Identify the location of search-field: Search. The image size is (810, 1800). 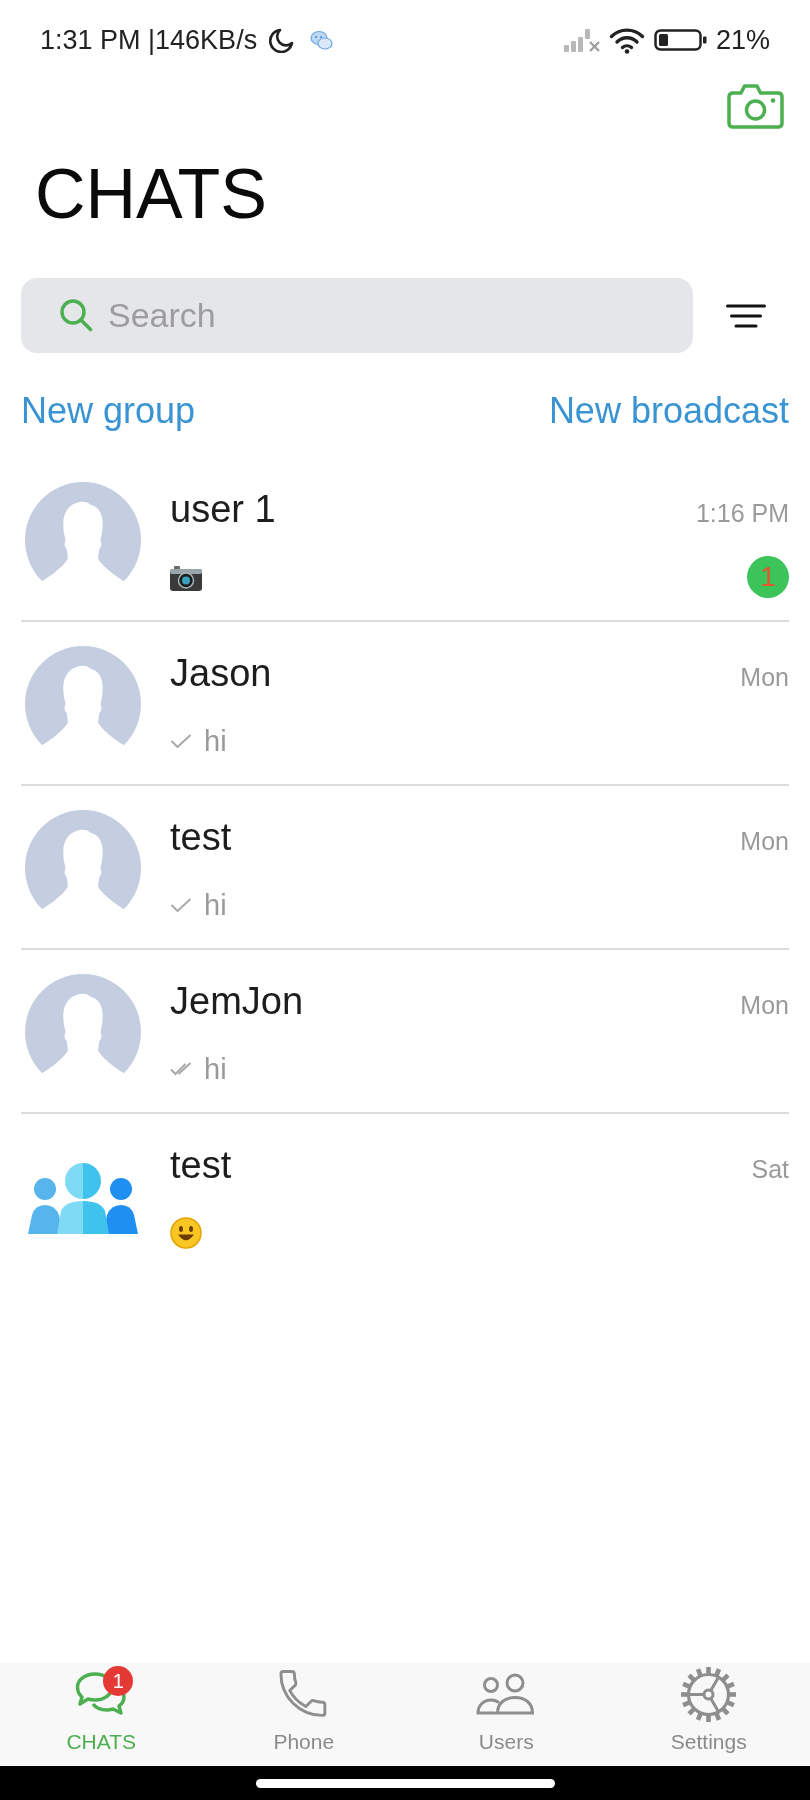
(357, 315).